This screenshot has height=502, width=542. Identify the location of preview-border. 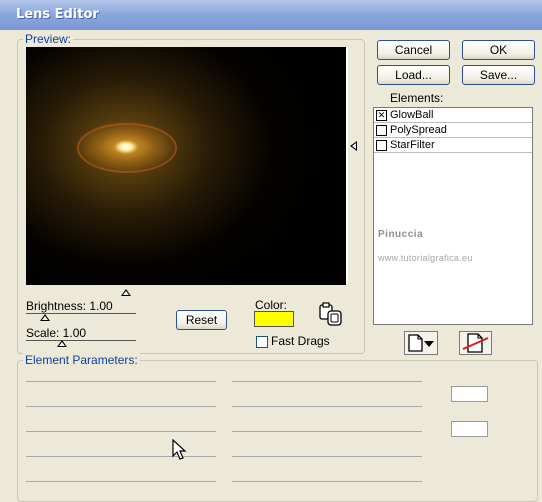
(347, 166).